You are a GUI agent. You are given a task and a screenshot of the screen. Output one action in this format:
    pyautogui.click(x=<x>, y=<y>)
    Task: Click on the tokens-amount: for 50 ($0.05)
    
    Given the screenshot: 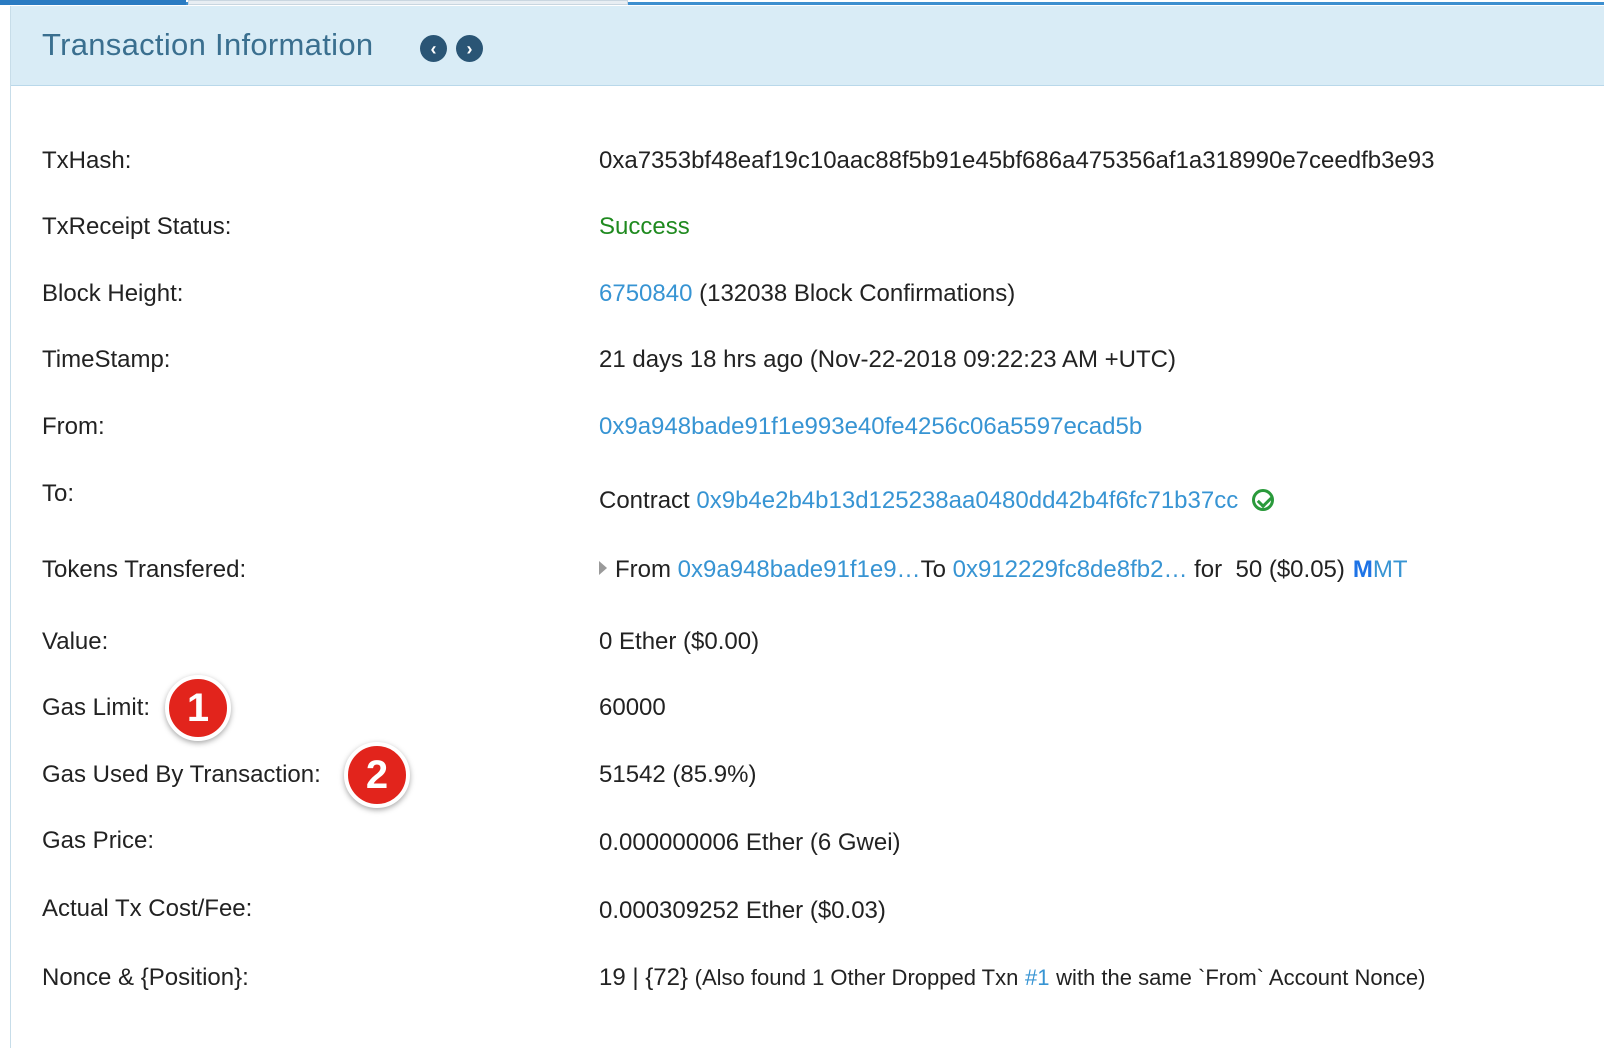 What is the action you would take?
    pyautogui.click(x=1269, y=569)
    